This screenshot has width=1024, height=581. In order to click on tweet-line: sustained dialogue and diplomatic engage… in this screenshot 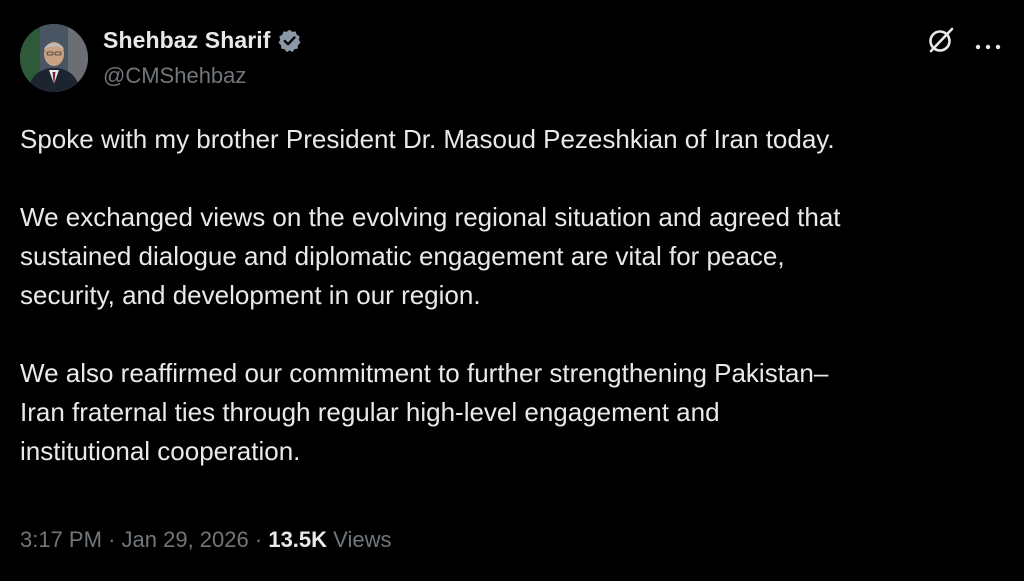, I will do `click(402, 256)`.